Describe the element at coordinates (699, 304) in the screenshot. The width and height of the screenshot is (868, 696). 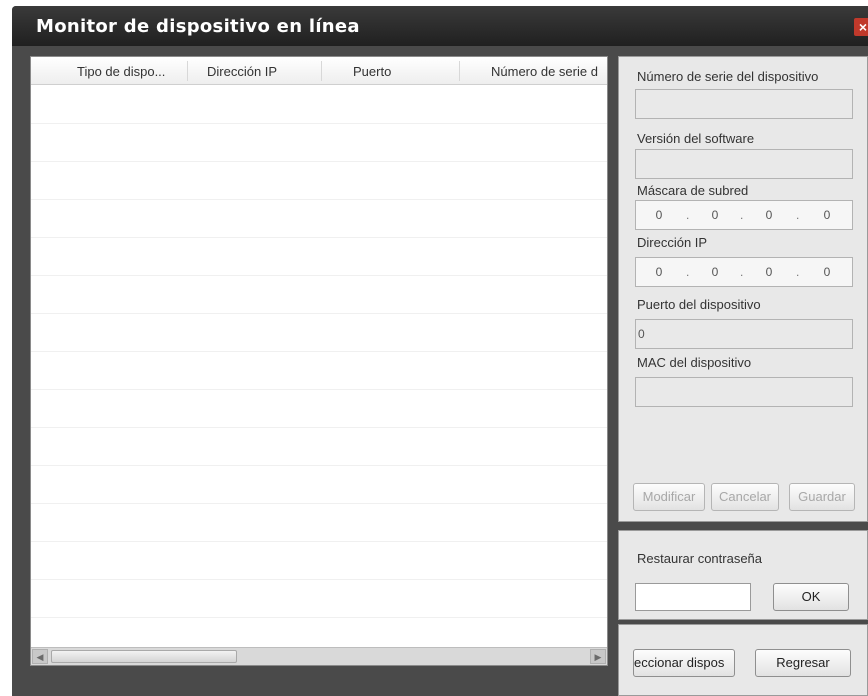
I see `device-port-label: Puerto del dispositivo` at that location.